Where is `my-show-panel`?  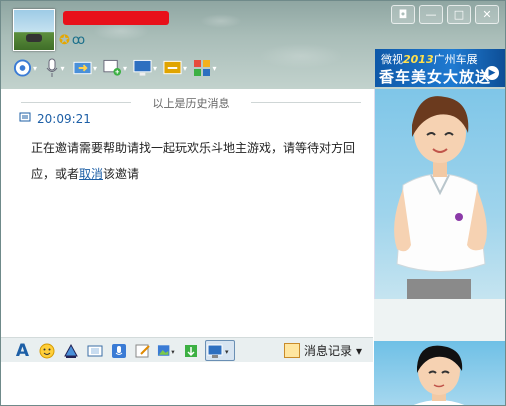
my-show-panel is located at coordinates (439, 373).